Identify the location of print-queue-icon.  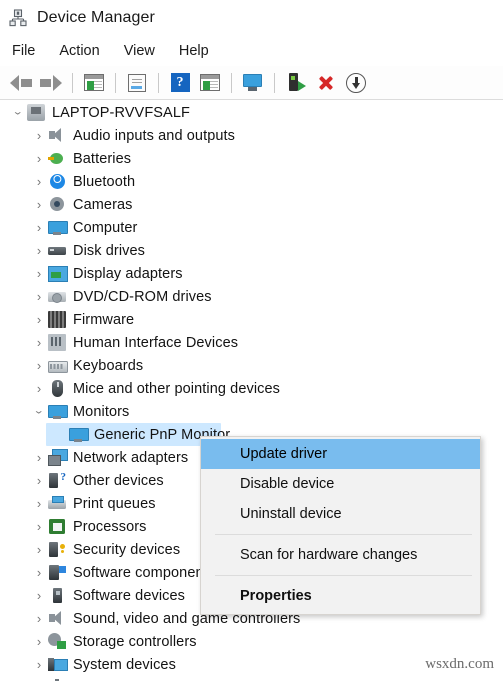
(57, 503).